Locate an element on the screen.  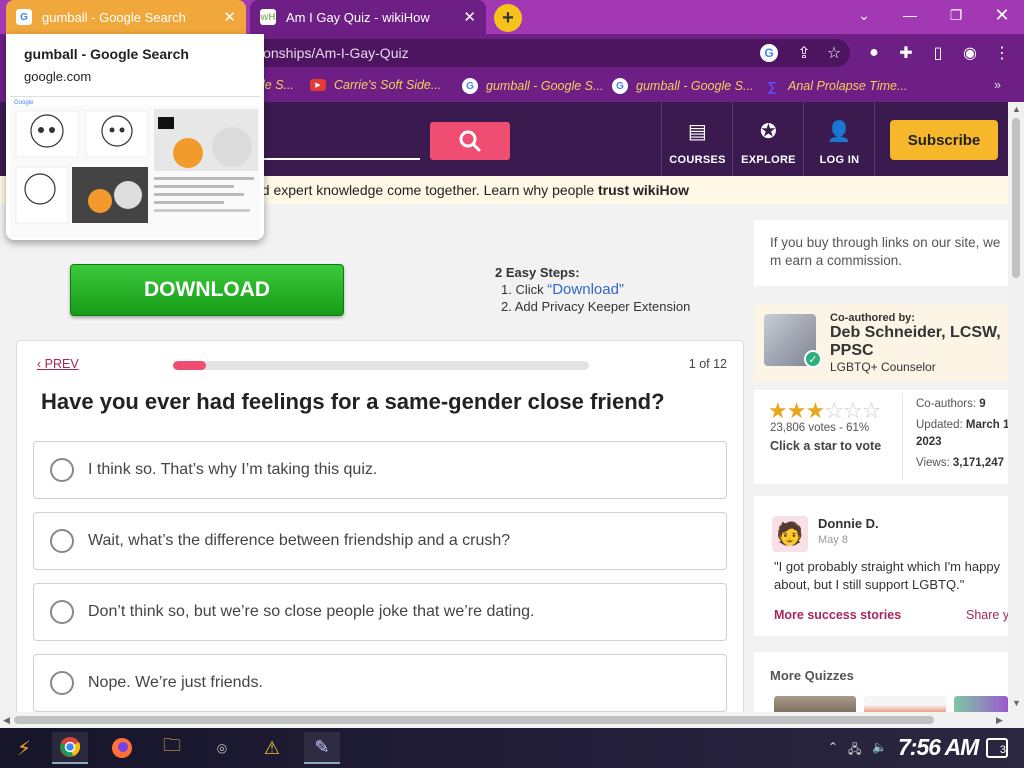
close-window-button: ✕ is located at coordinates (1001, 15).